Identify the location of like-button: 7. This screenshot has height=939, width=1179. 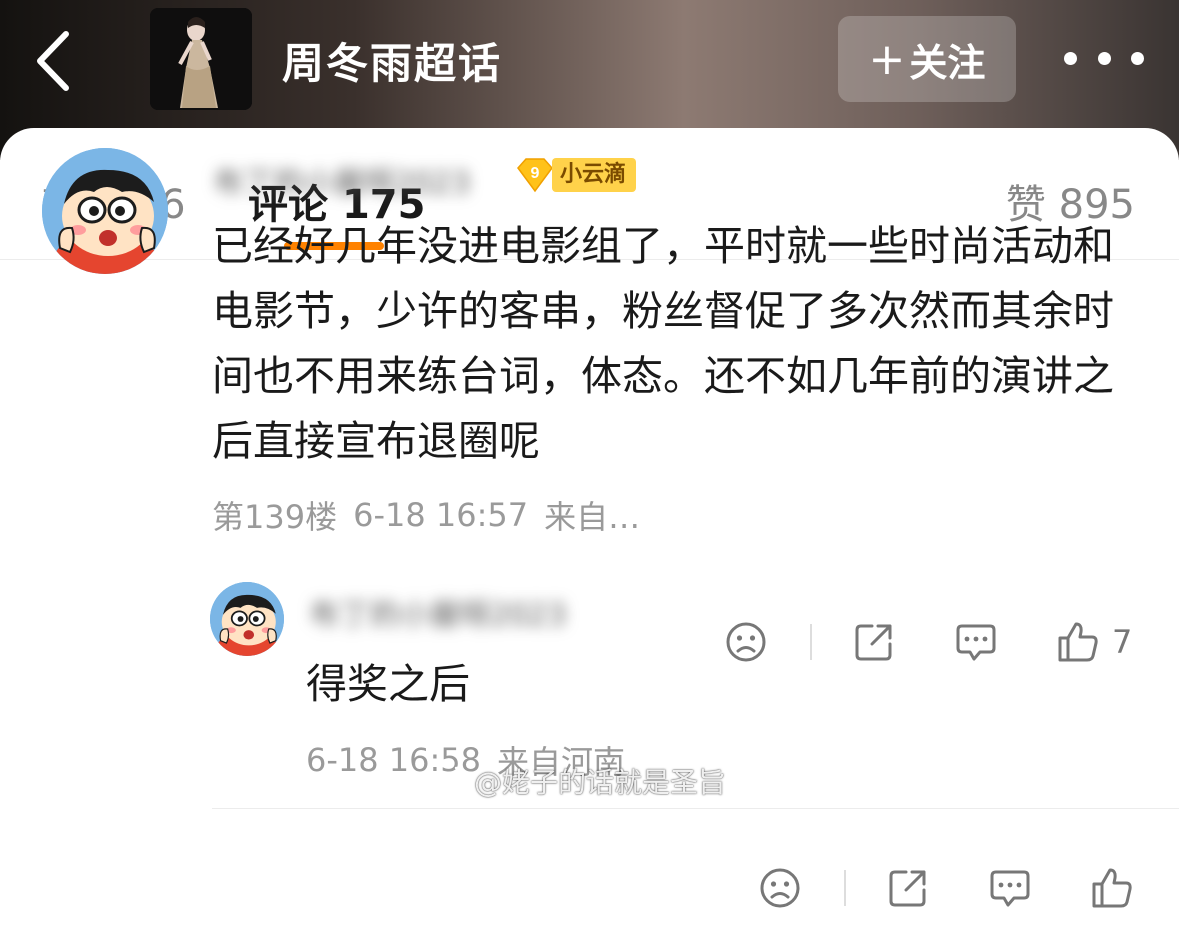
(1094, 642).